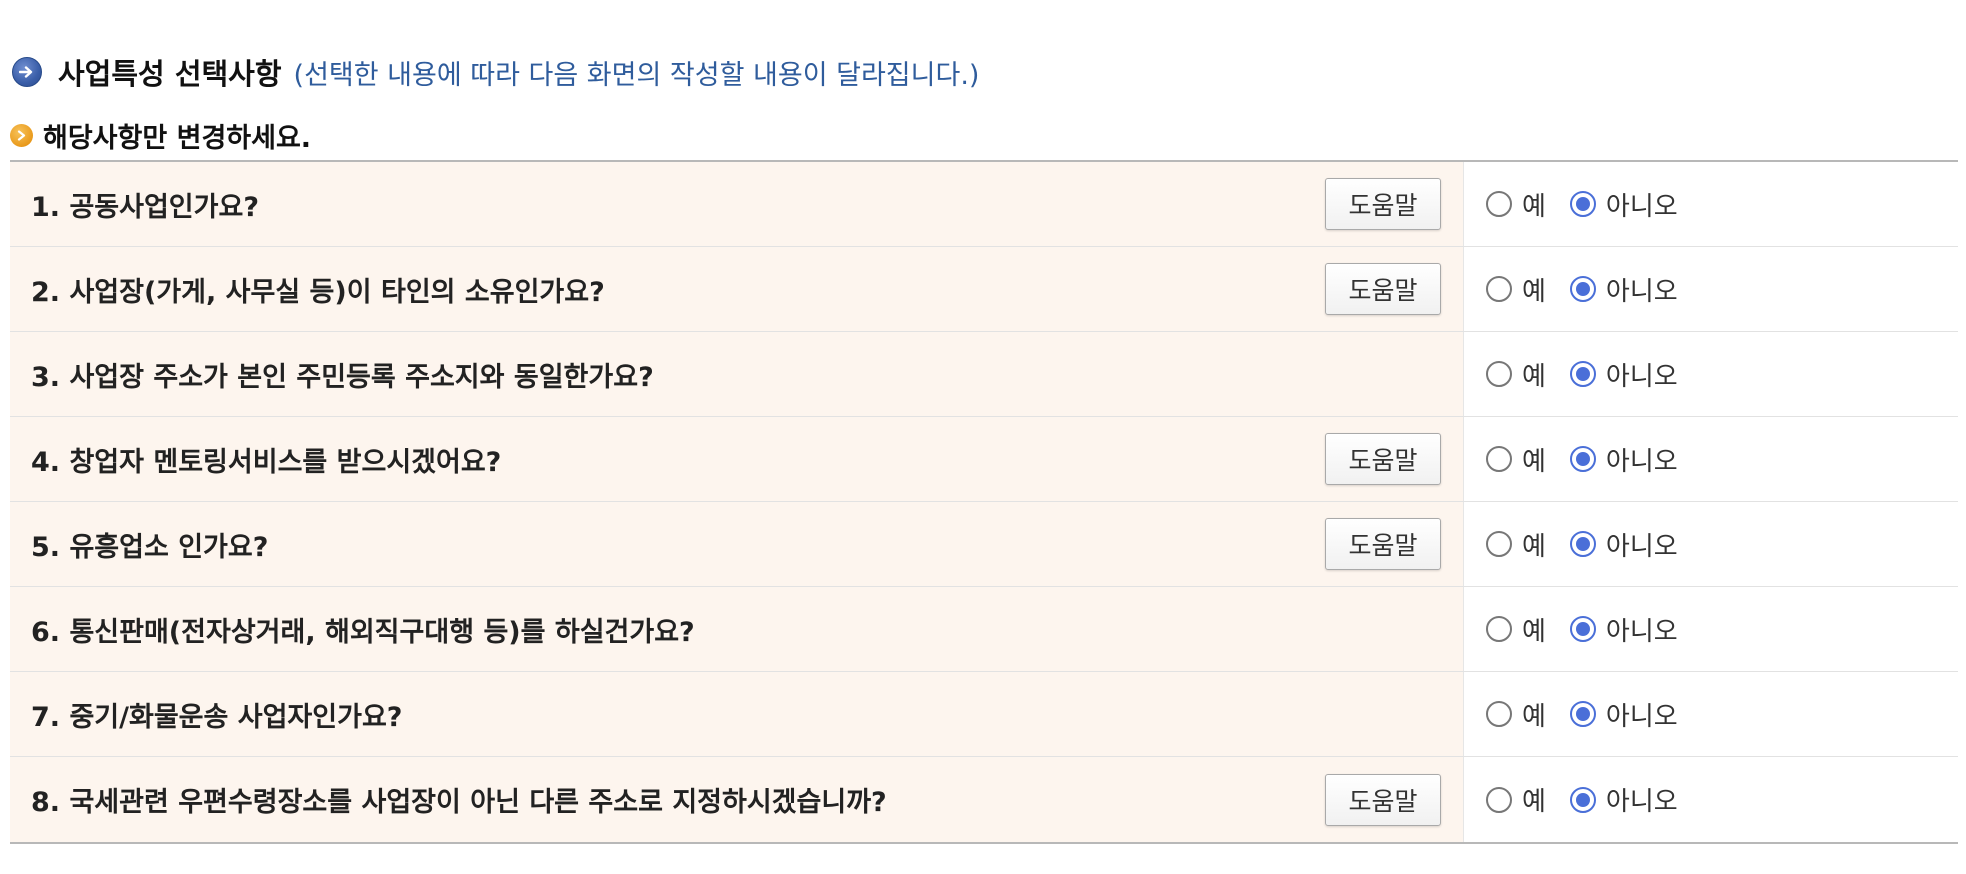 The height and width of the screenshot is (874, 1966). I want to click on question-cell: 3. 사업장 주소가 본인 주민등록 주소지와 동일한가요?, so click(737, 374).